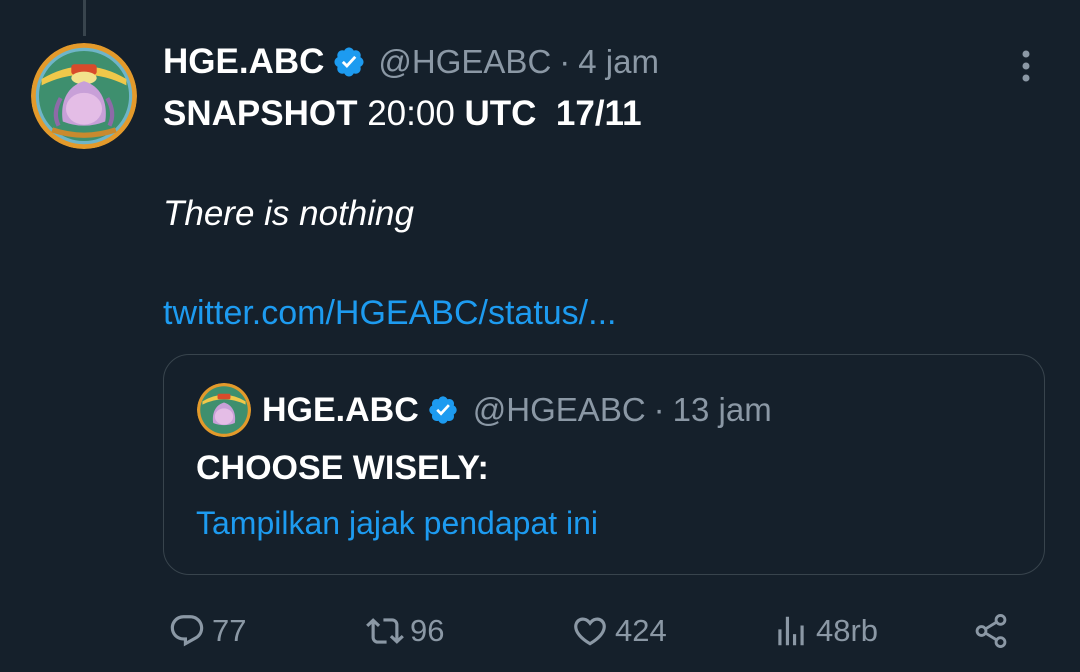 Image resolution: width=1080 pixels, height=672 pixels. Describe the element at coordinates (791, 631) in the screenshot. I see `views-icon` at that location.